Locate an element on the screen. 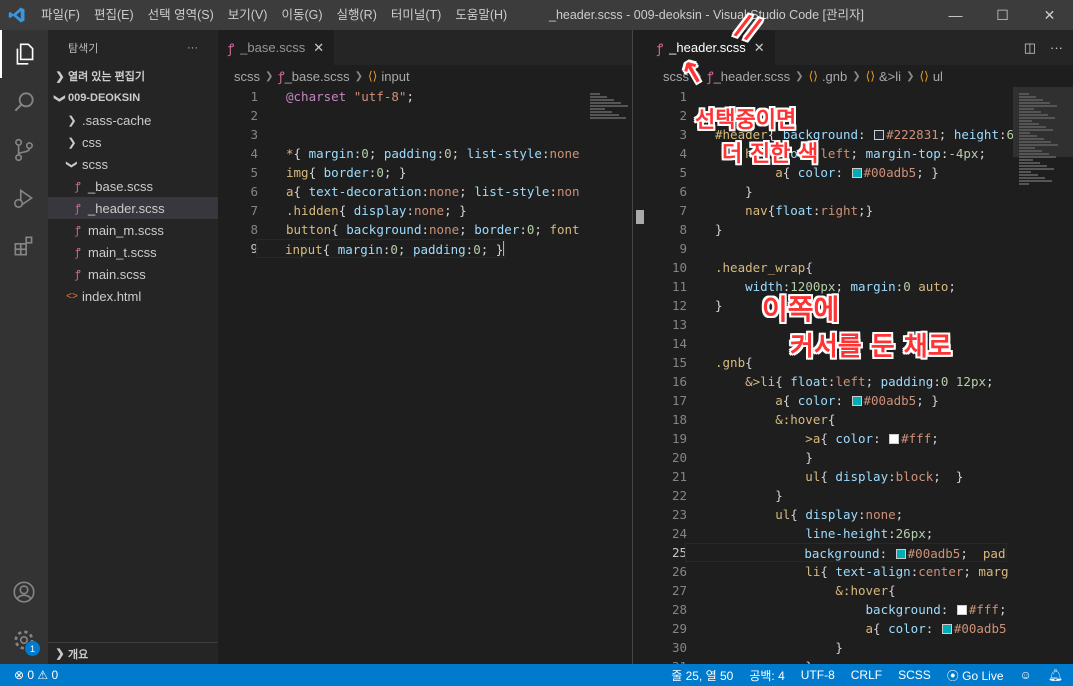 This screenshot has height=686, width=1073. breadcrumb-item: ul is located at coordinates (938, 76).